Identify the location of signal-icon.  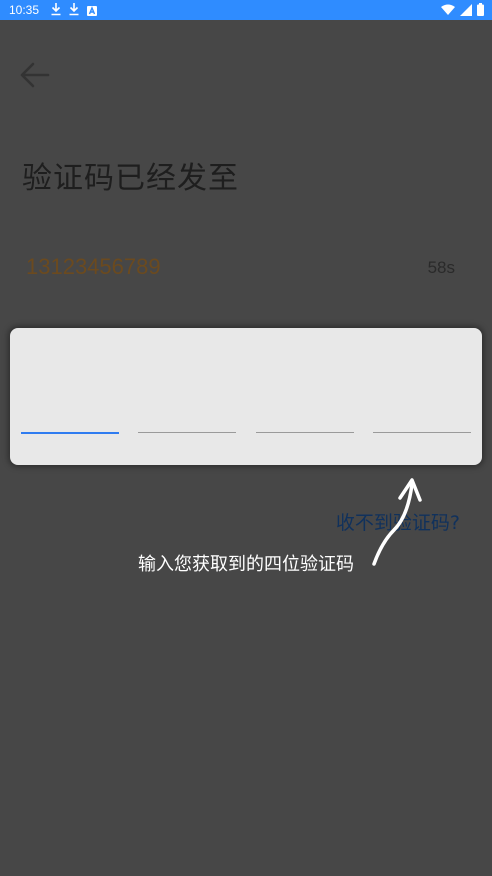
(466, 9).